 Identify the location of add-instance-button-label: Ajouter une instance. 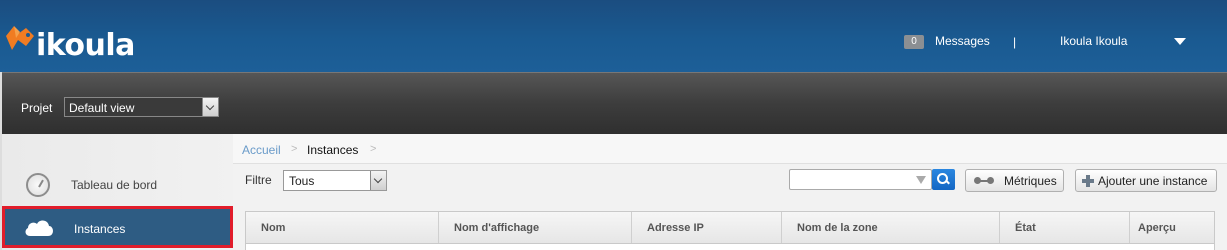
(1153, 181).